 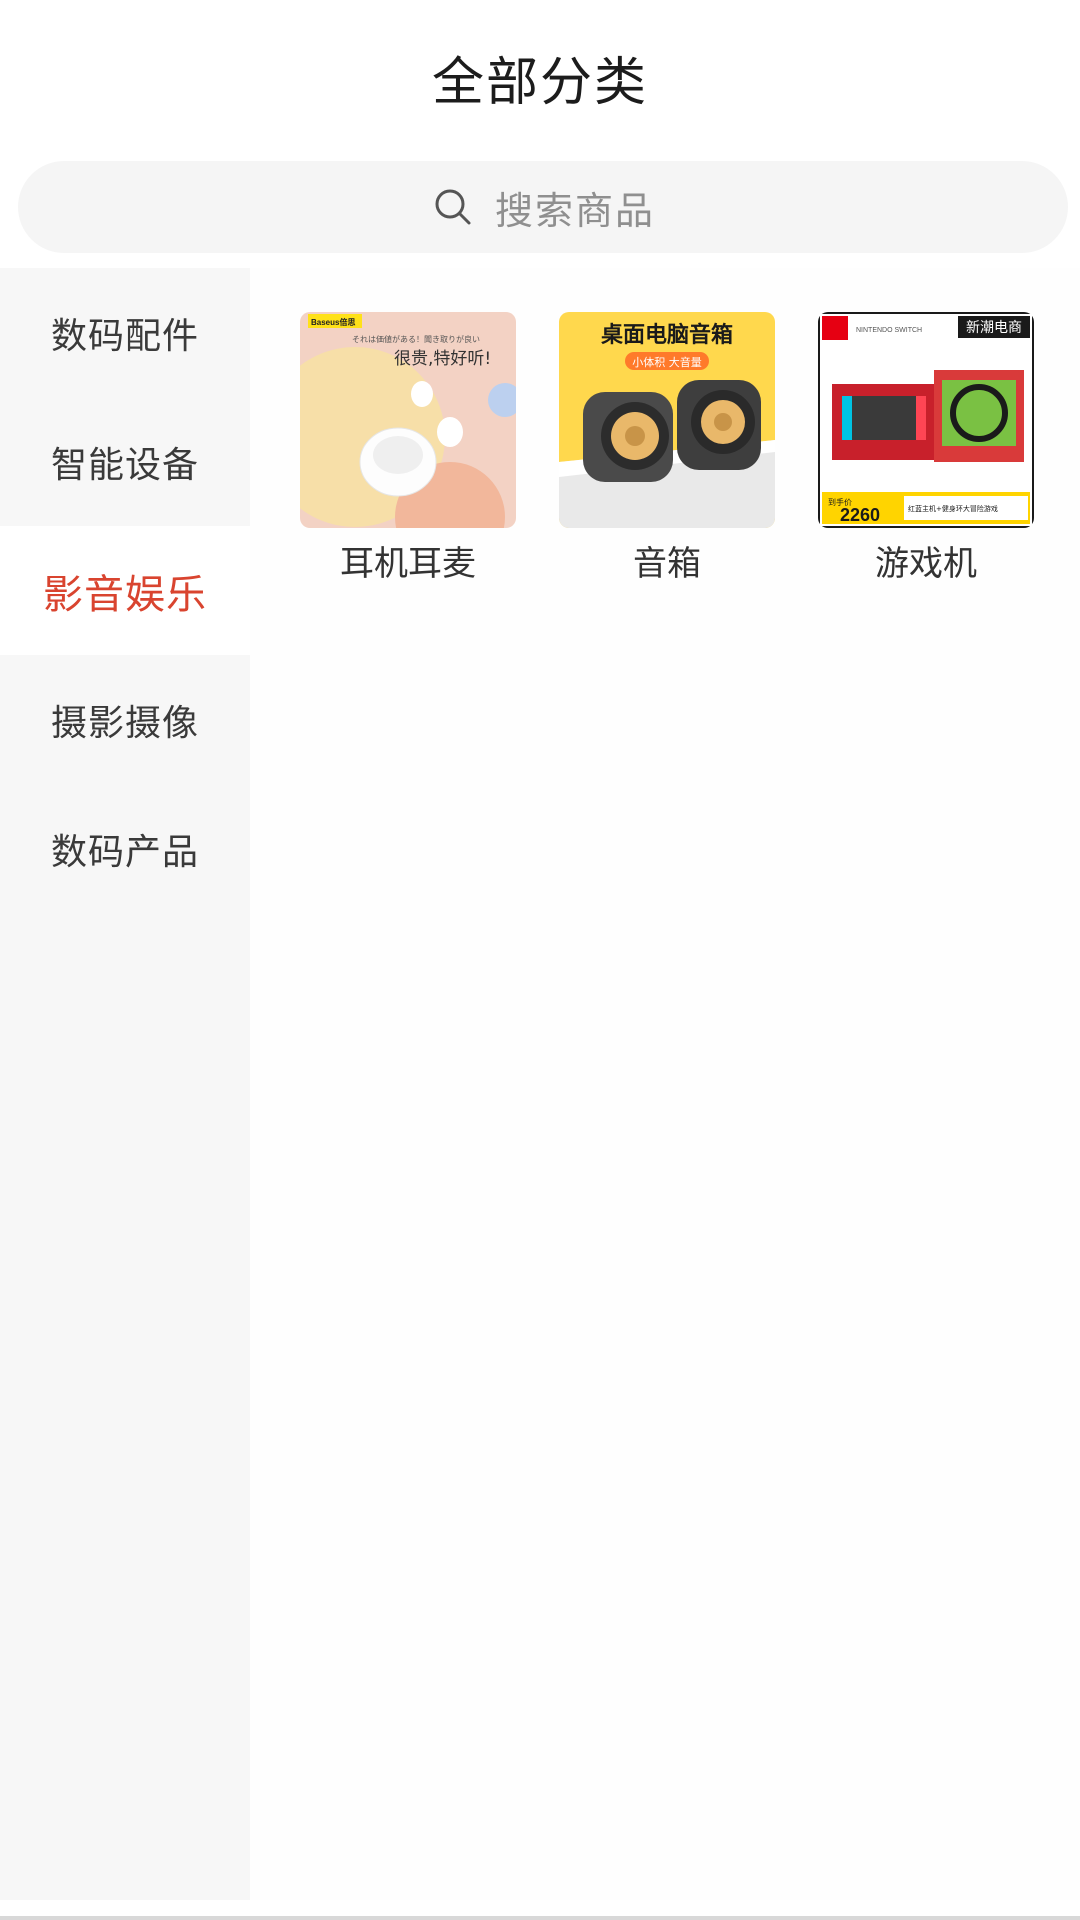 I want to click on subcategory-card-earphones: Baseus倍思 それは価値がある！聞き取りが良い 很贵,特好听! 耳机耳麦, so click(x=408, y=448).